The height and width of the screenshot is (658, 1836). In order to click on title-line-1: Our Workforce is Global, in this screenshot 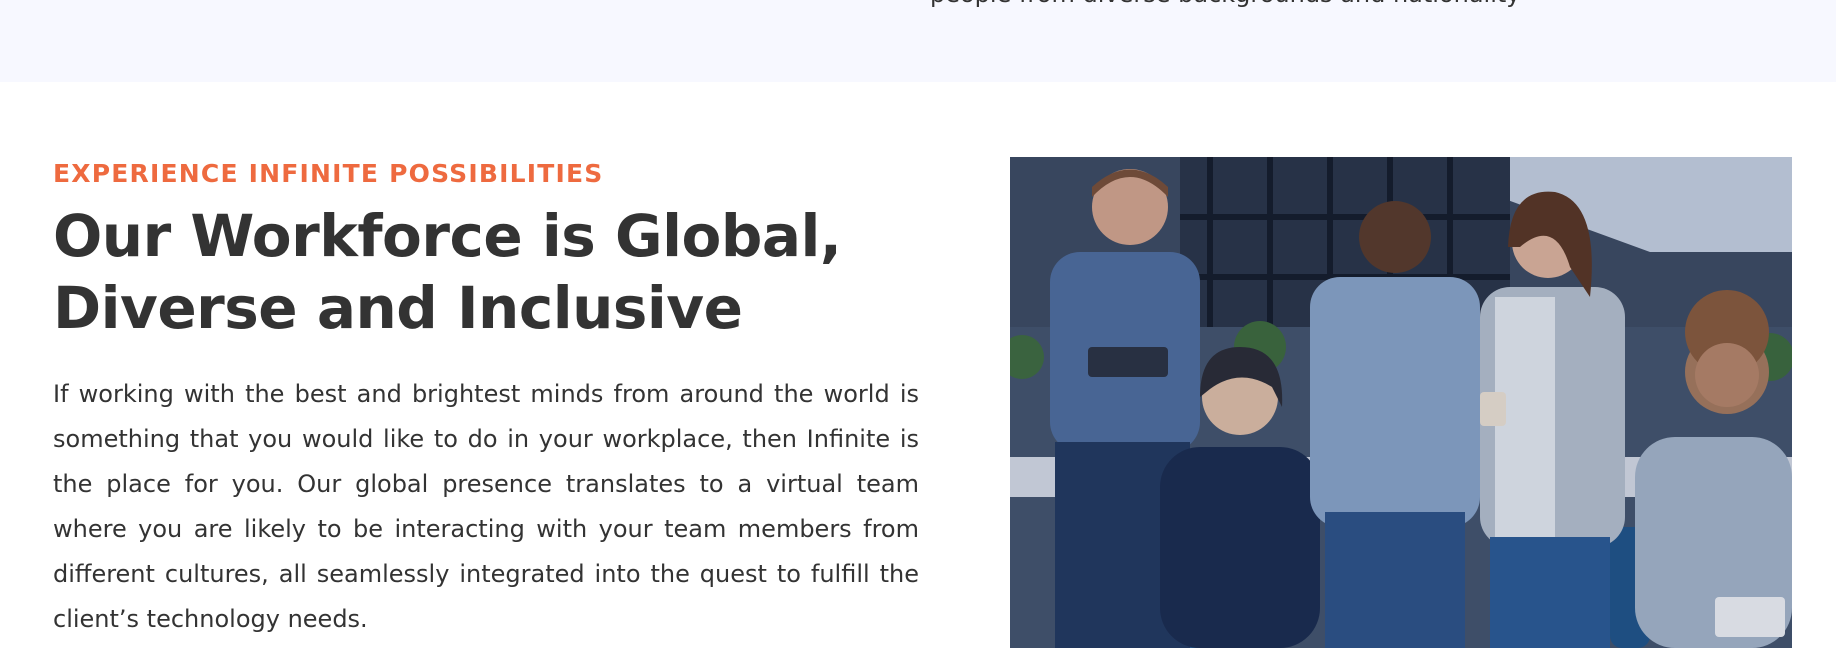, I will do `click(447, 236)`.